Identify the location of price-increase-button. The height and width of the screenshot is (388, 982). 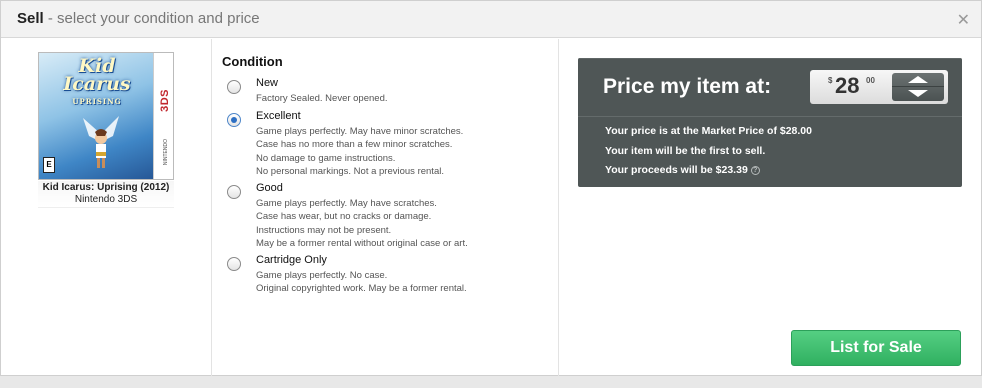
(918, 80).